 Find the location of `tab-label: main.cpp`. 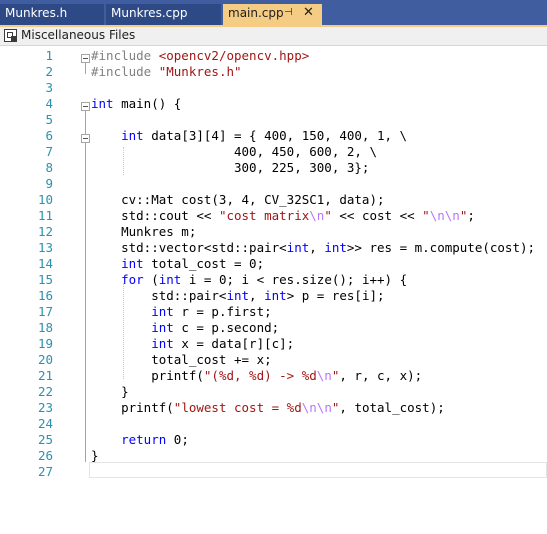

tab-label: main.cpp is located at coordinates (256, 13).